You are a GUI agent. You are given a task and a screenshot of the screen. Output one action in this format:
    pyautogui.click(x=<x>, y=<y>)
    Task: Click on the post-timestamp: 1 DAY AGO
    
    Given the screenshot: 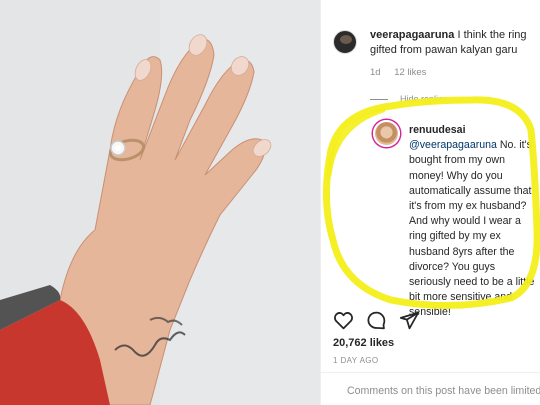 What is the action you would take?
    pyautogui.click(x=356, y=360)
    